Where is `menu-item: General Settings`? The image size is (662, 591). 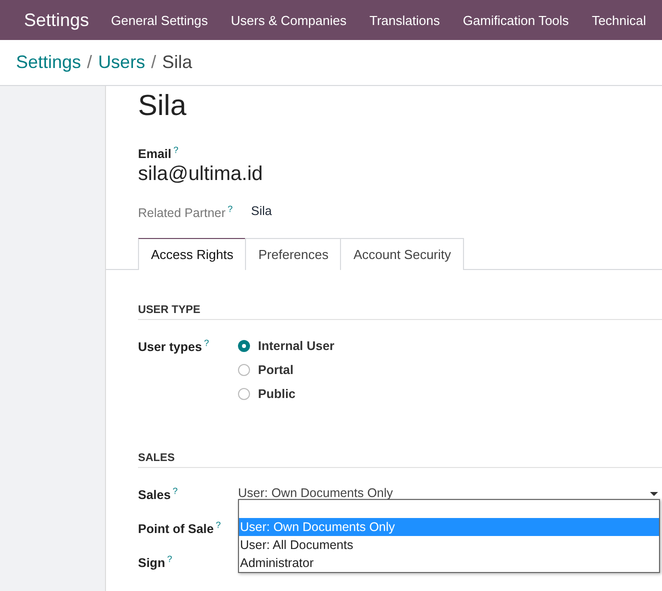 menu-item: General Settings is located at coordinates (159, 20).